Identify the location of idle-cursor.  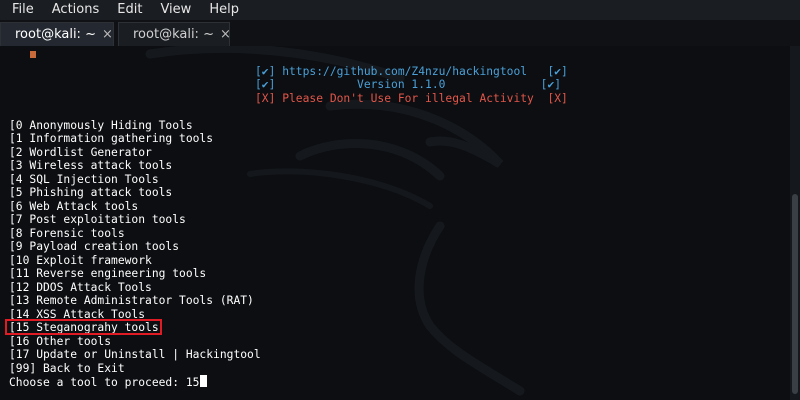
(33, 54).